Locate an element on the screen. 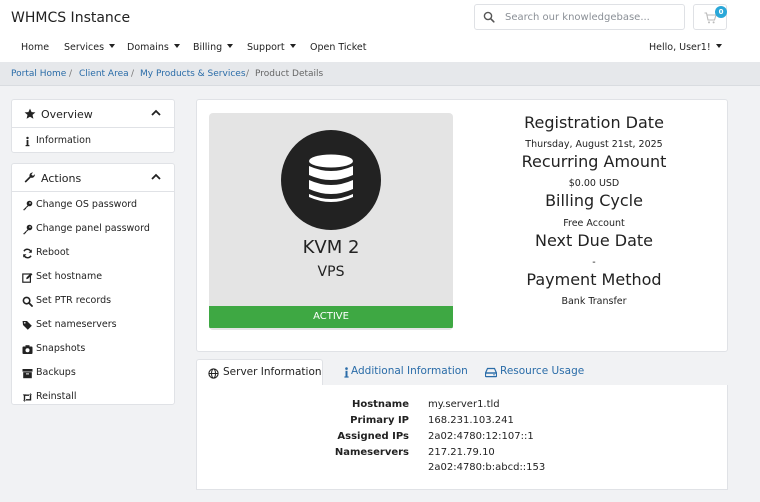 The image size is (760, 502). wrench-icon is located at coordinates (29, 177).